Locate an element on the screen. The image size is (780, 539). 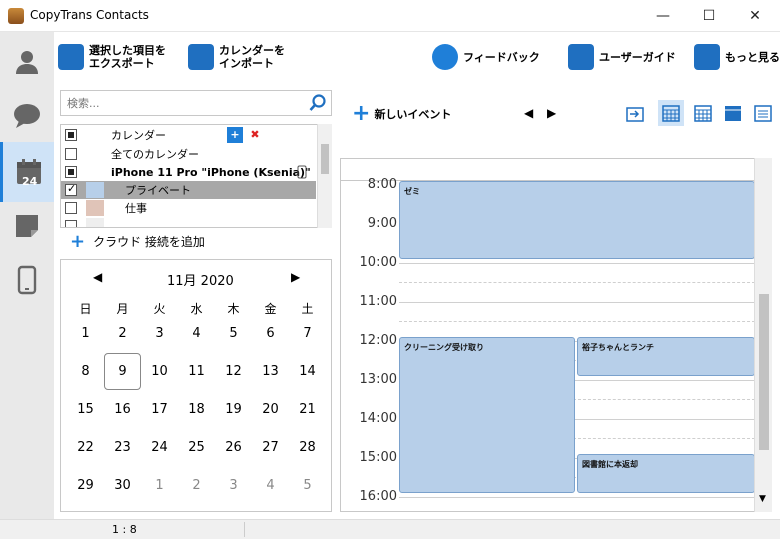
calendar-day: 16 is located at coordinates (122, 409).